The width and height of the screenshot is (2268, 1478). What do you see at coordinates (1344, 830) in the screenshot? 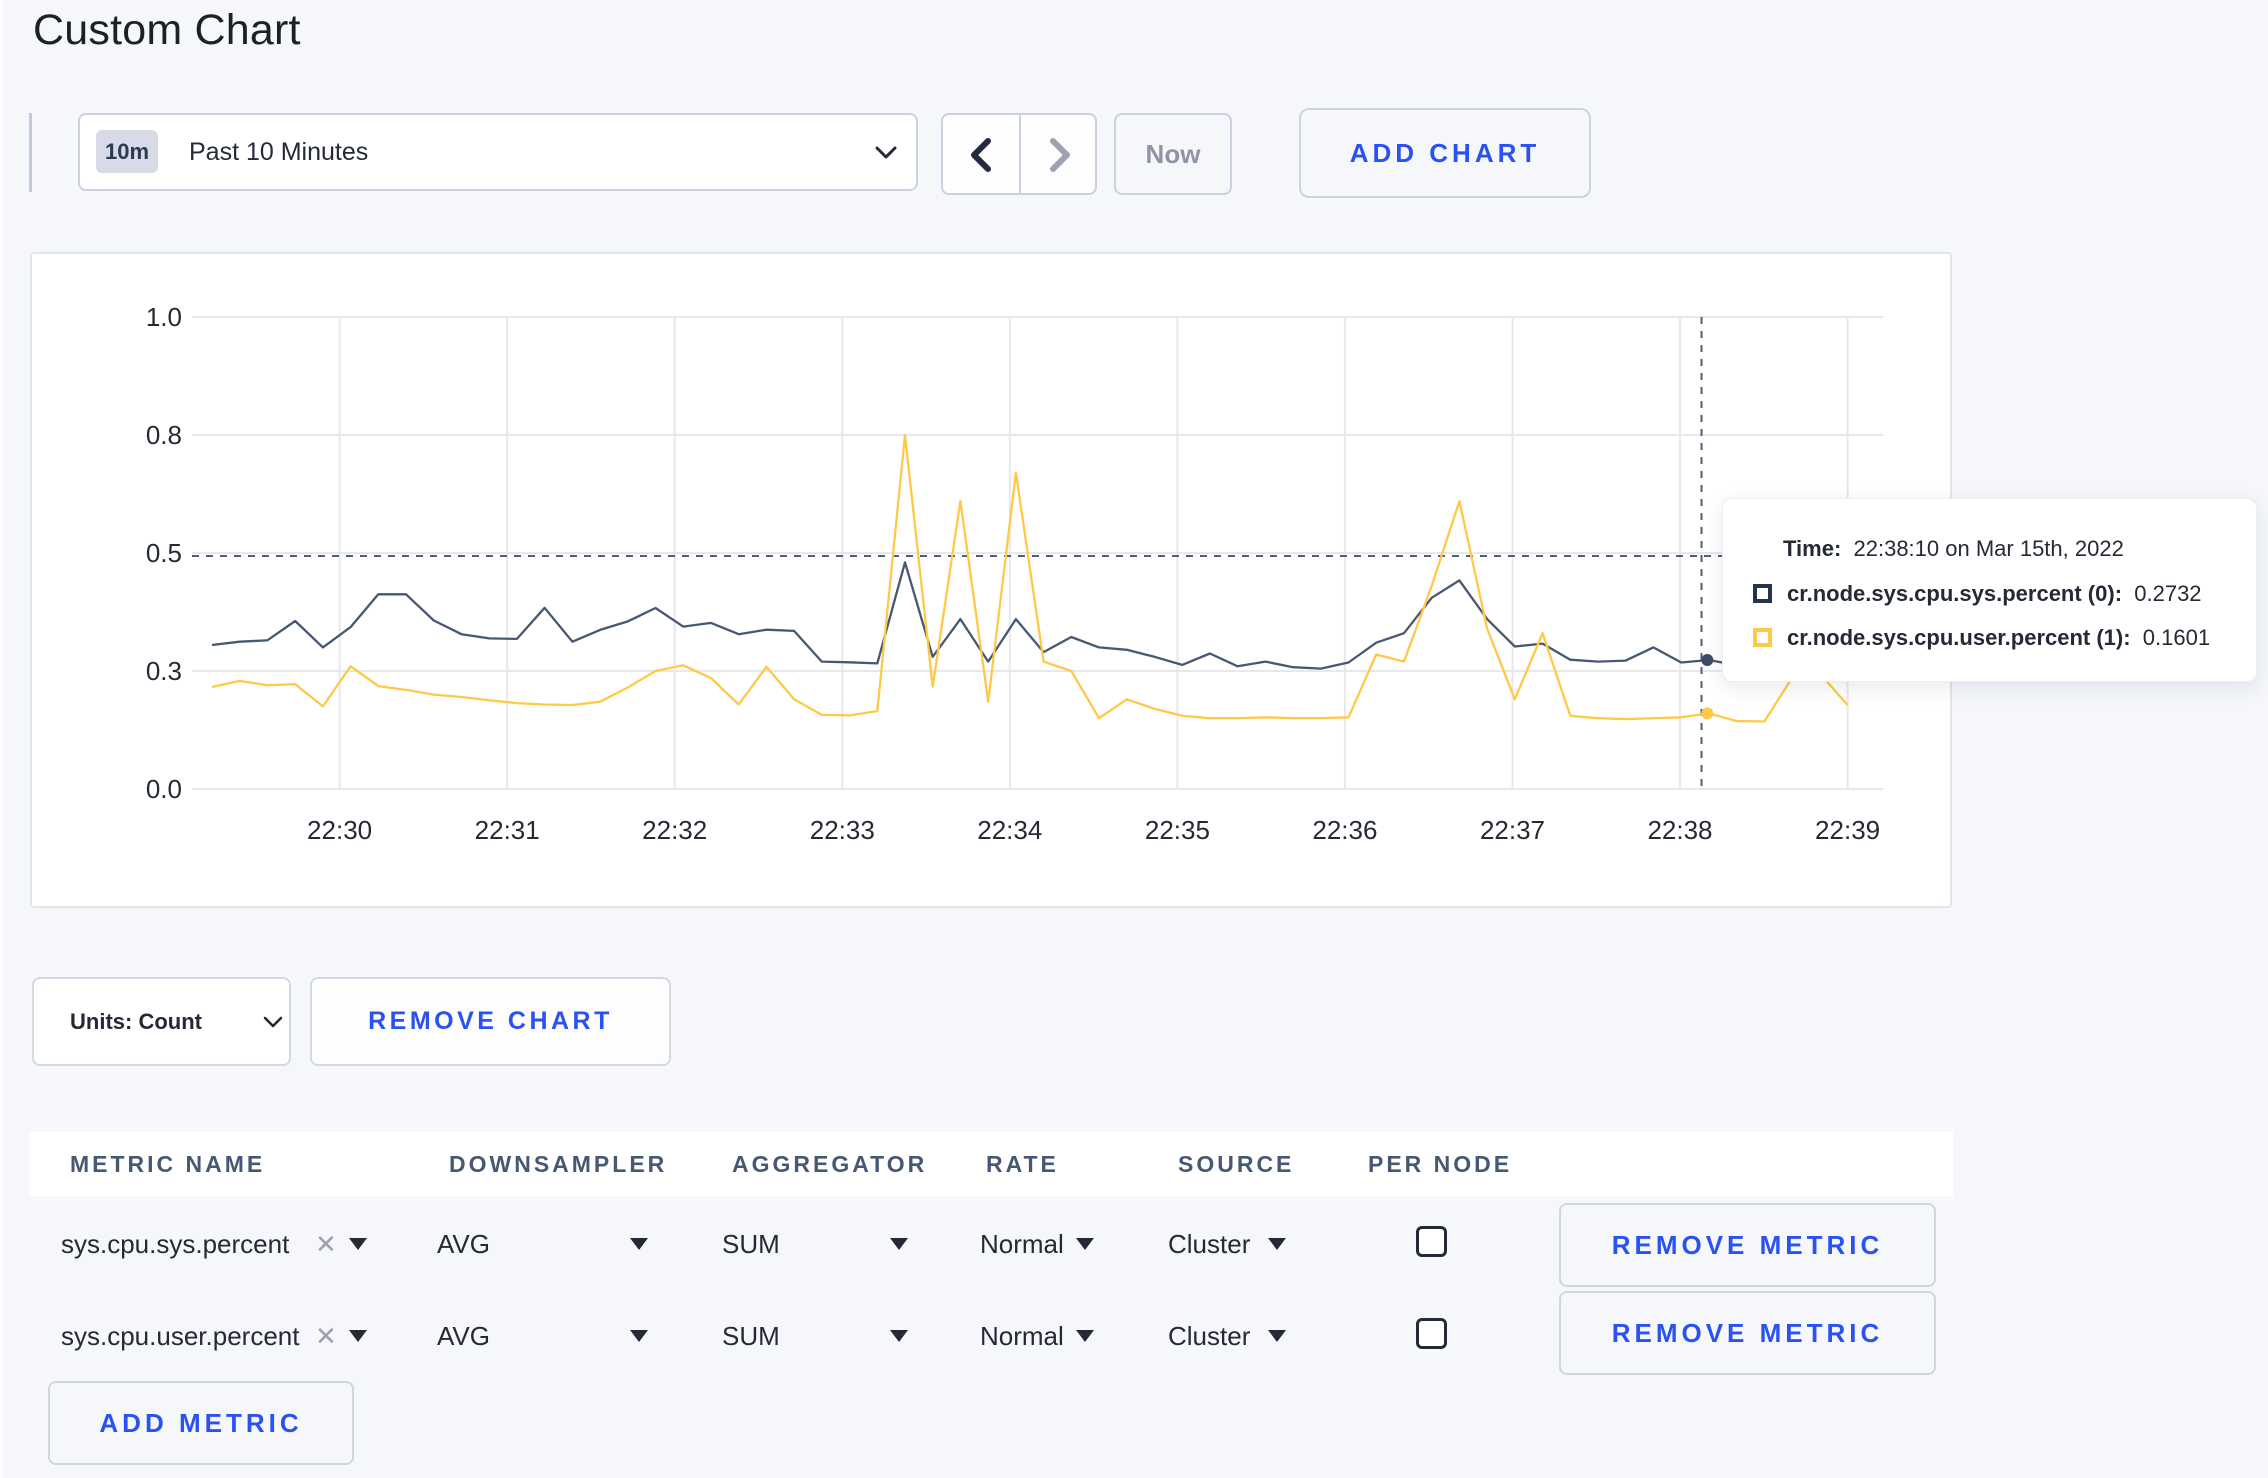
I see `svg-text: 22:36` at bounding box center [1344, 830].